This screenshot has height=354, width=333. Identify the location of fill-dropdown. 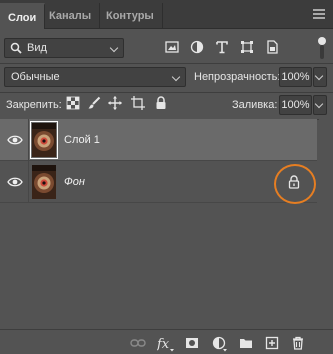
(320, 105).